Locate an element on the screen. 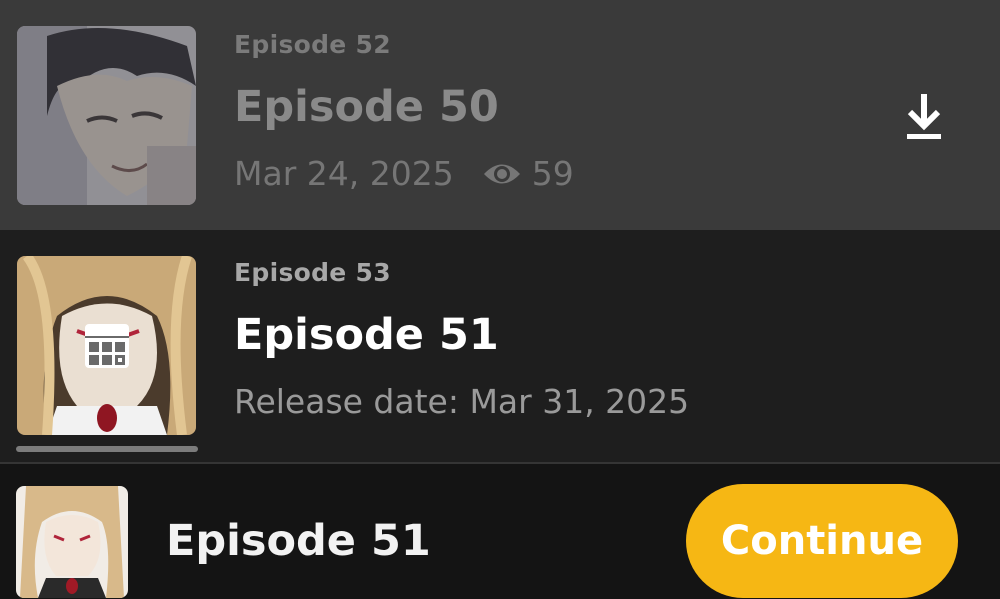 This screenshot has width=1000, height=599. episode-date: Mar 24, 2025 is located at coordinates (344, 173).